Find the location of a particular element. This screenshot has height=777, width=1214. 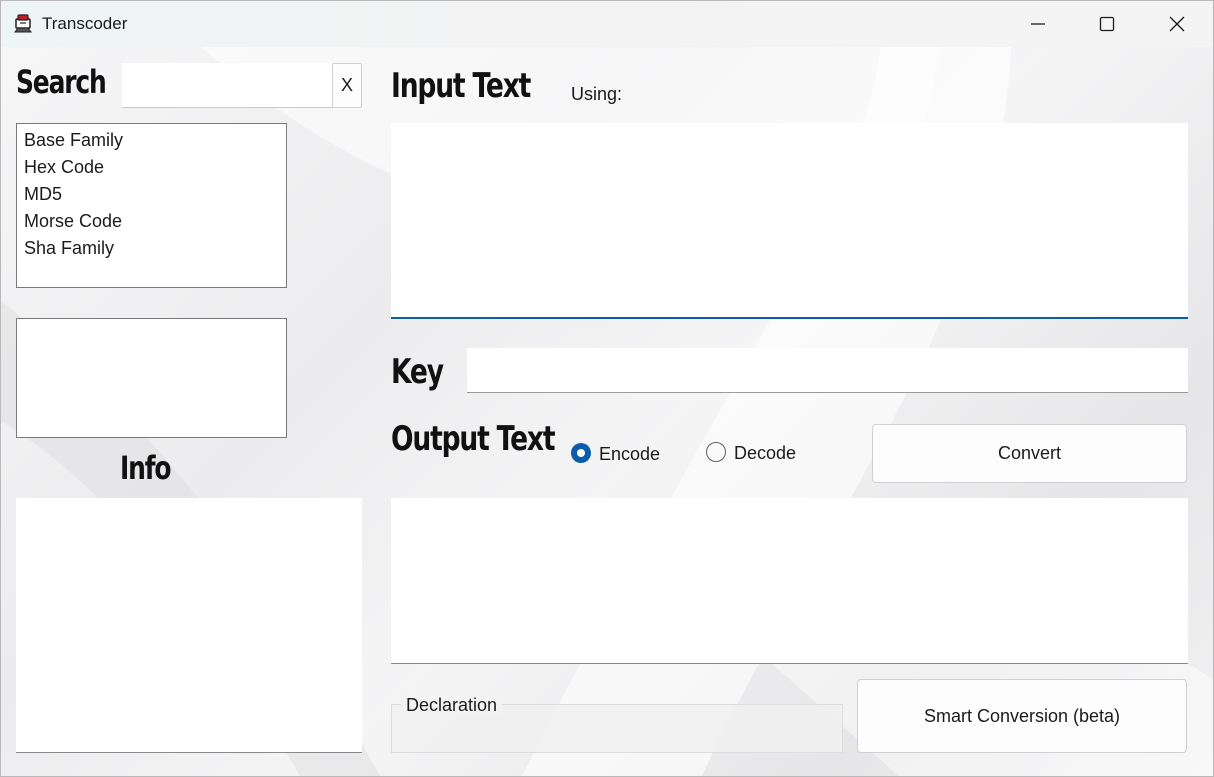

convert-button: Convert is located at coordinates (1029, 453).